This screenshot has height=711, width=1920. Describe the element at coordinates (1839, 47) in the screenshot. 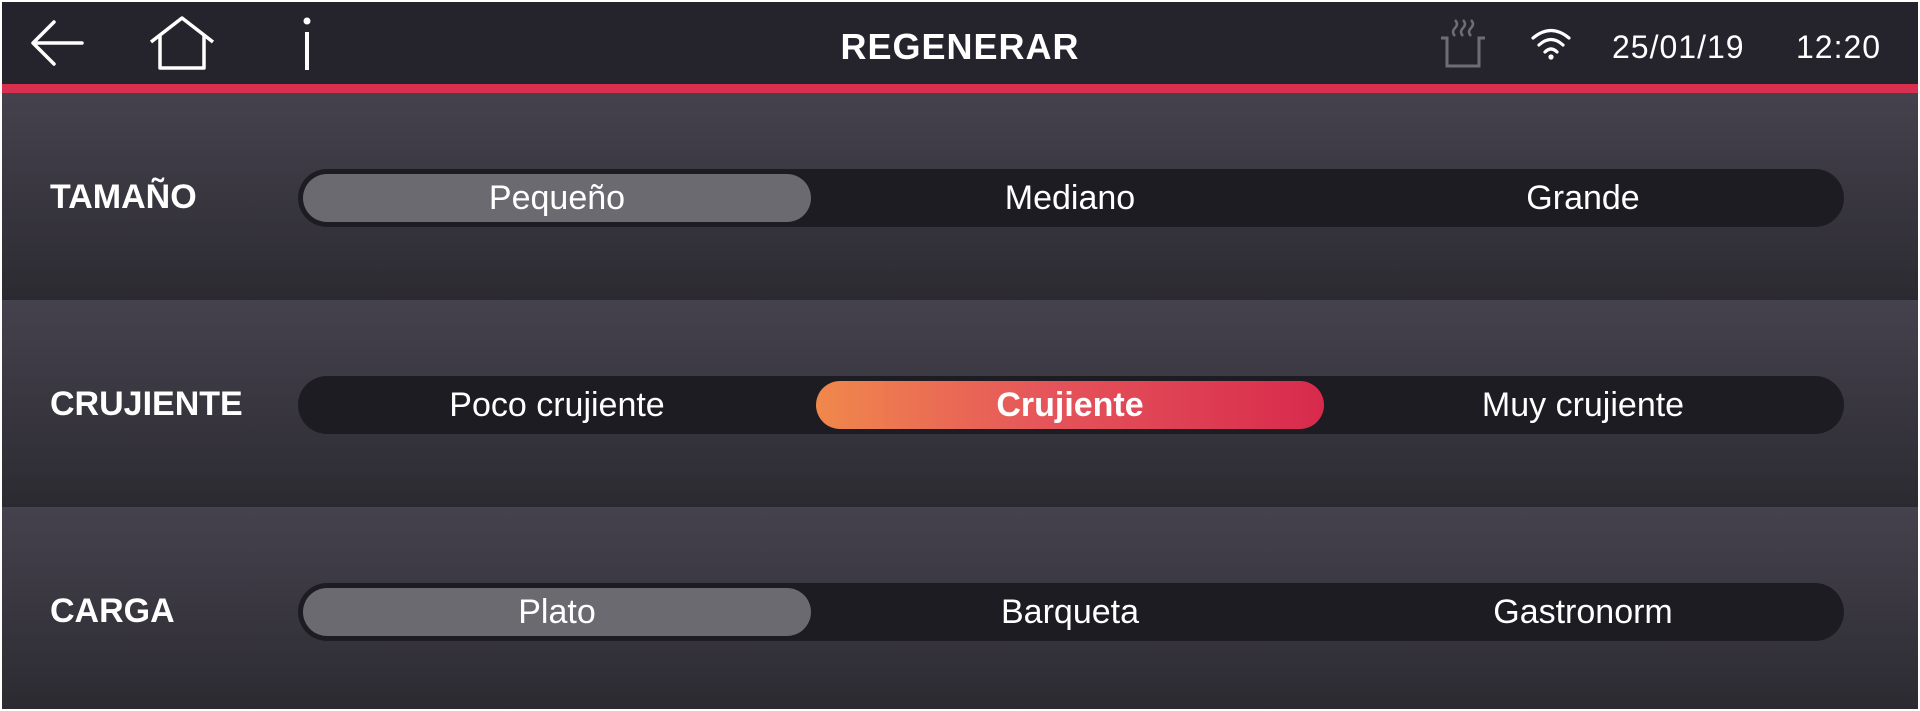

I see `time-display: 12:20` at that location.